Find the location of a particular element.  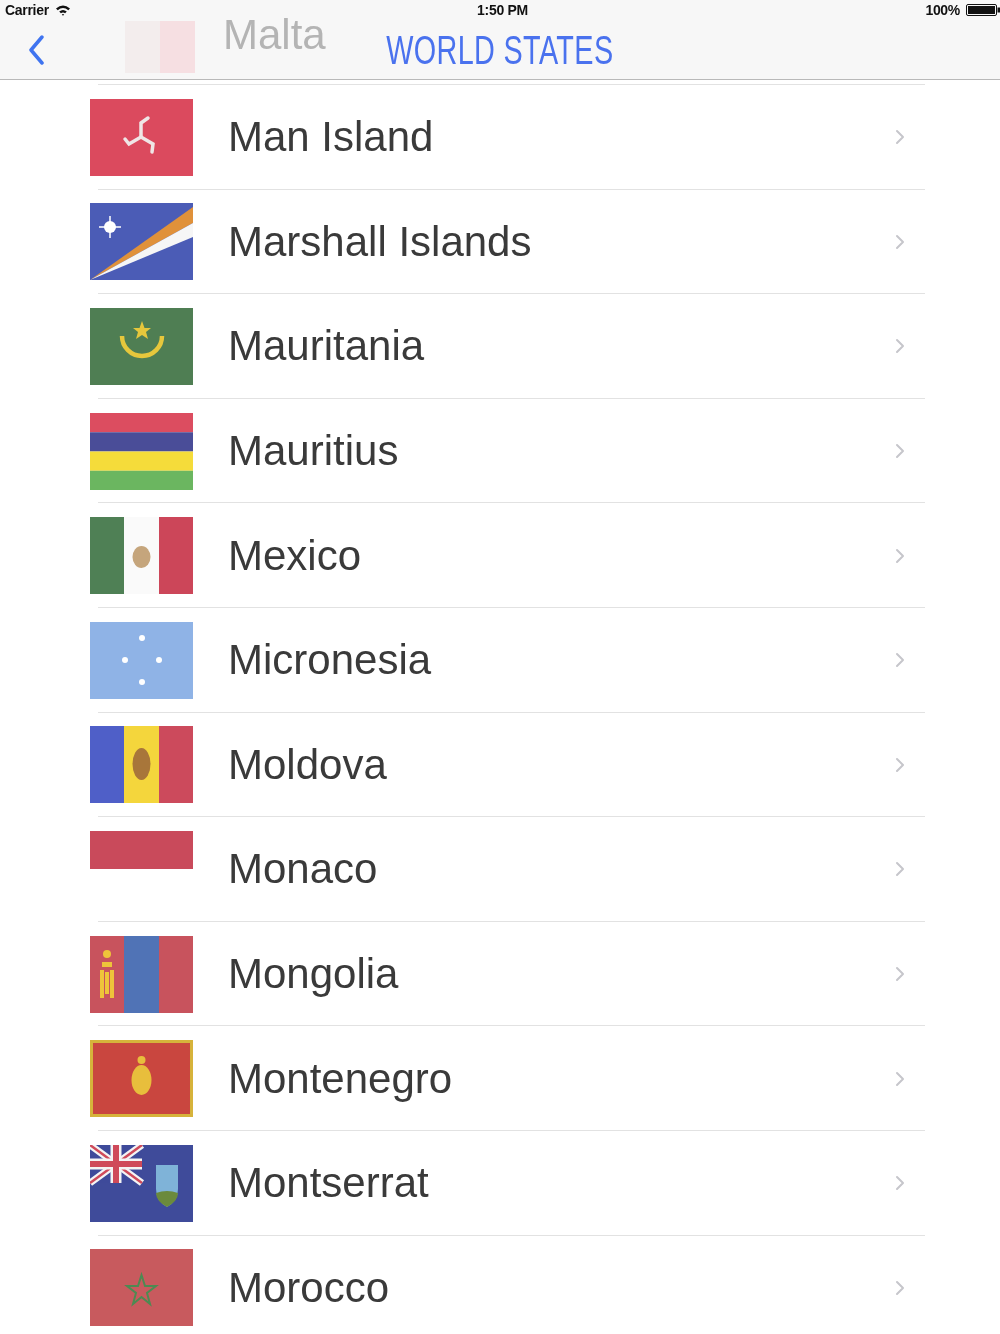

country-name: Mauritania is located at coordinates (326, 346).